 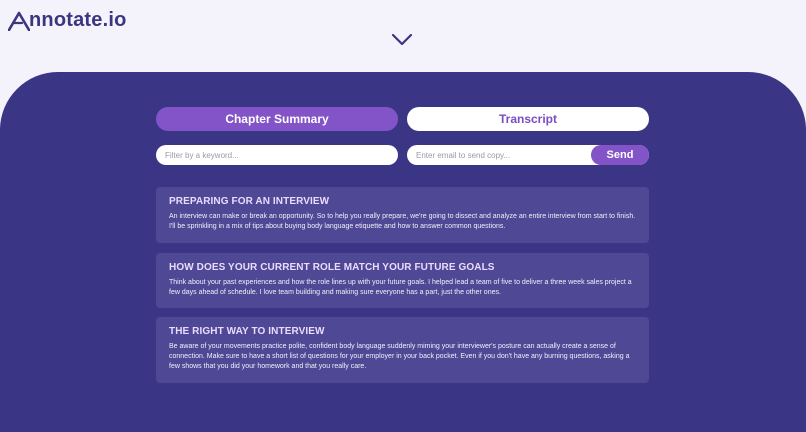 What do you see at coordinates (19, 21) in the screenshot?
I see `logo-a-icon` at bounding box center [19, 21].